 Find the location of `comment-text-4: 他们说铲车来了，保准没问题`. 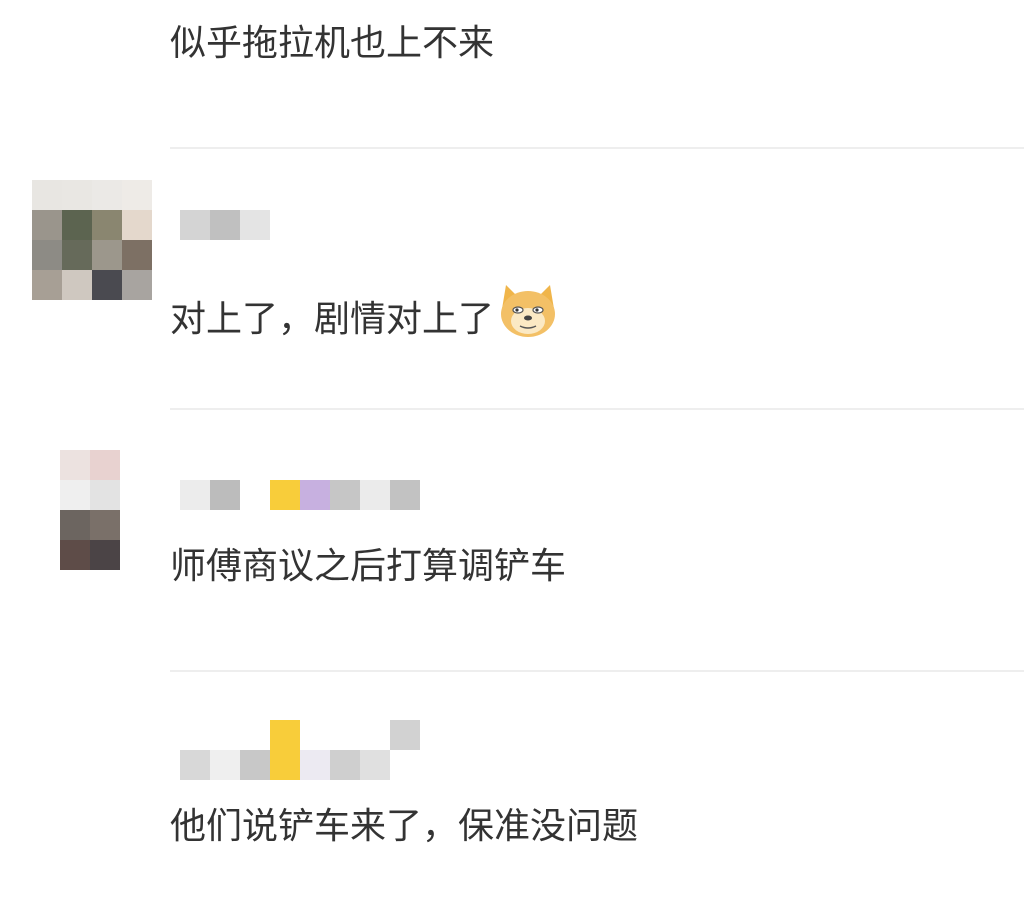

comment-text-4: 他们说铲车来了，保准没问题 is located at coordinates (404, 826).